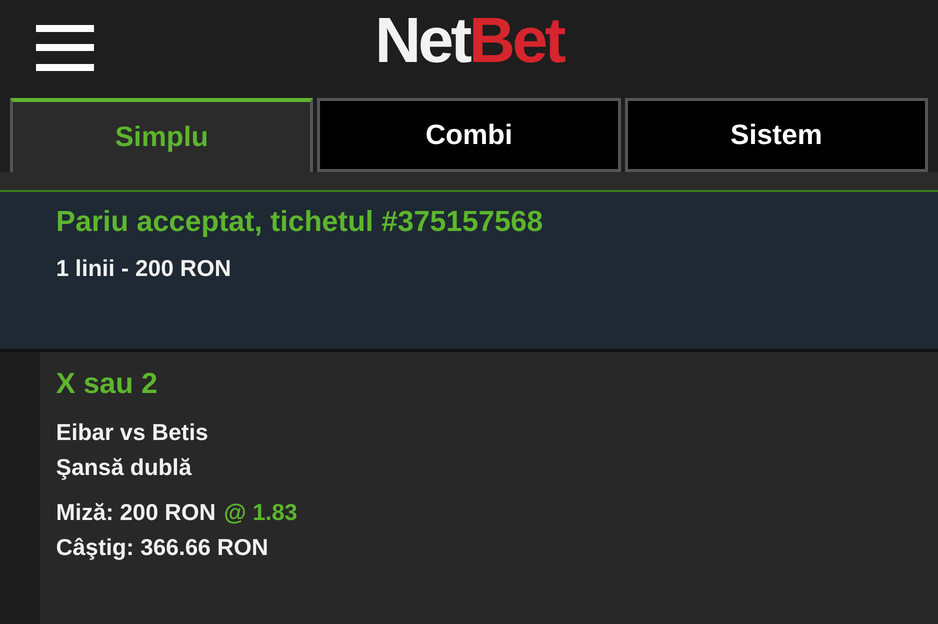 This screenshot has height=624, width=938. I want to click on bet-summary: 1 linii - 200 RON, so click(144, 268).